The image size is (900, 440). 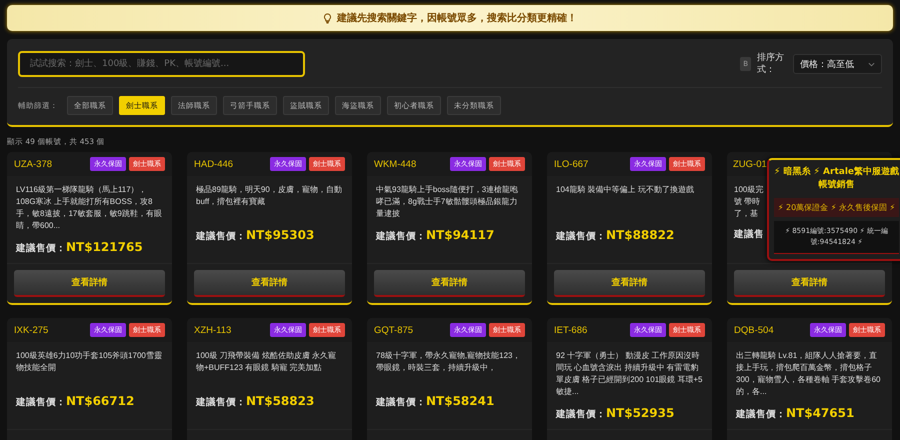 I want to click on account-id: ILO-667, so click(x=571, y=164).